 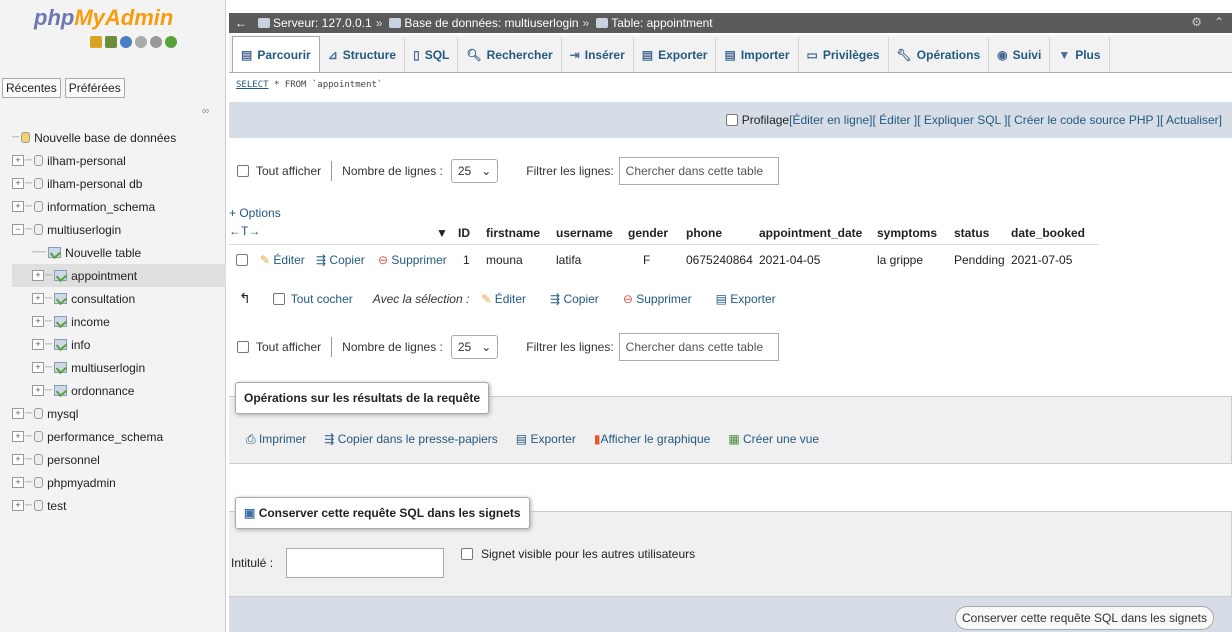 I want to click on tree-item-table: + ─ consultation, so click(x=119, y=298).